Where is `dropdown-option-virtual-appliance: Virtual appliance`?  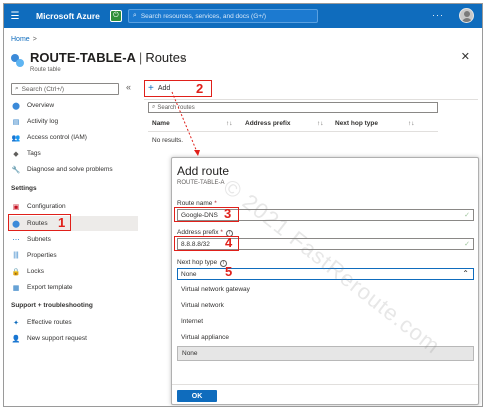 dropdown-option-virtual-appliance: Virtual appliance is located at coordinates (325, 337).